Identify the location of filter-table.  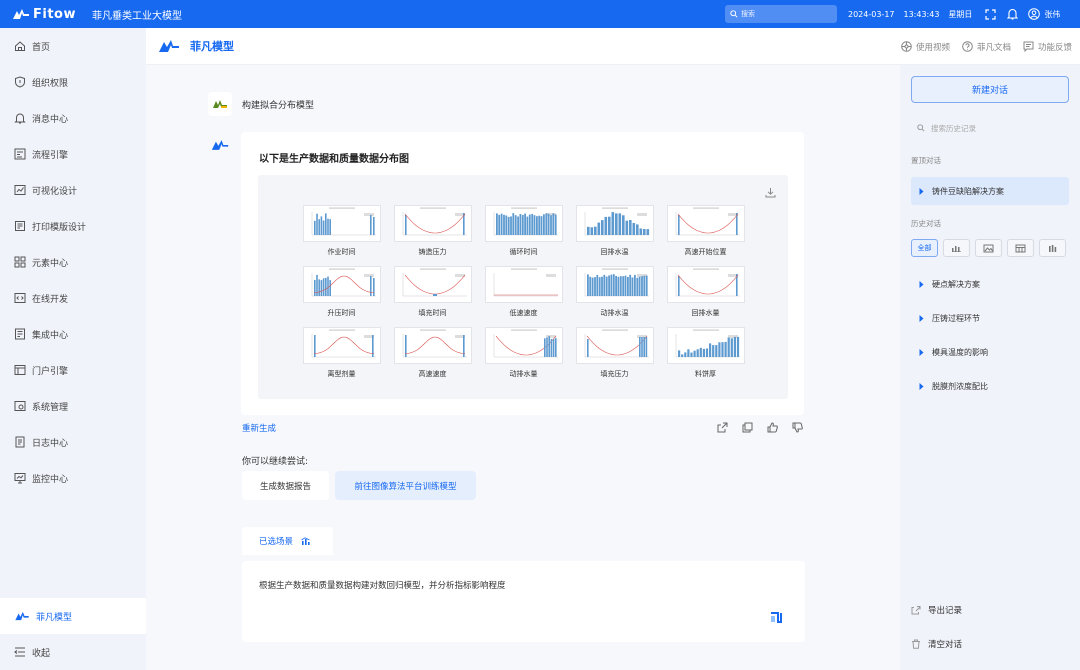
(1020, 248).